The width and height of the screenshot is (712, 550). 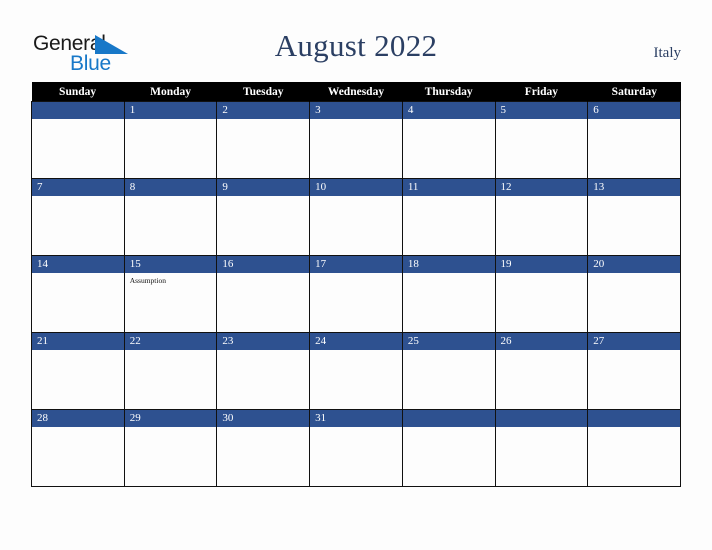 What do you see at coordinates (78, 217) in the screenshot?
I see `day-cell: 7` at bounding box center [78, 217].